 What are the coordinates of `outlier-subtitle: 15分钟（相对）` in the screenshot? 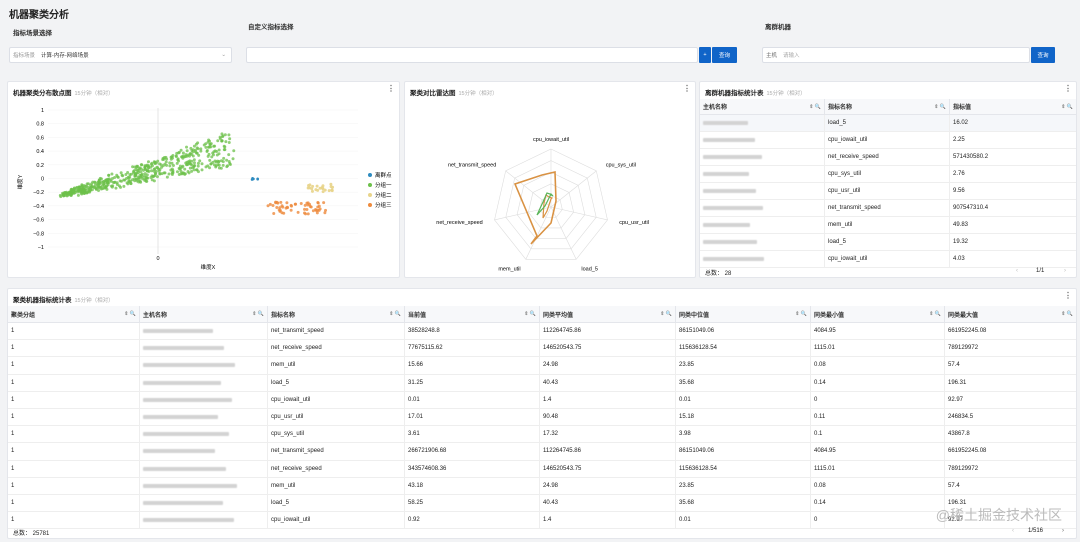 It's located at (786, 94).